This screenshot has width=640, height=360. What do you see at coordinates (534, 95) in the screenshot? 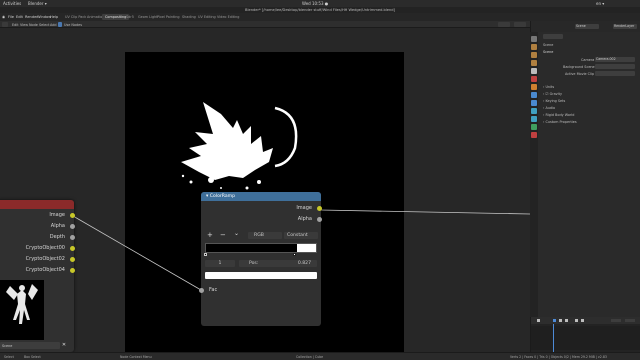
I see `modifier-tab-icon` at bounding box center [534, 95].